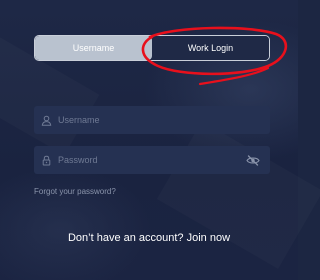 The height and width of the screenshot is (280, 320). I want to click on password-input, so click(152, 160).